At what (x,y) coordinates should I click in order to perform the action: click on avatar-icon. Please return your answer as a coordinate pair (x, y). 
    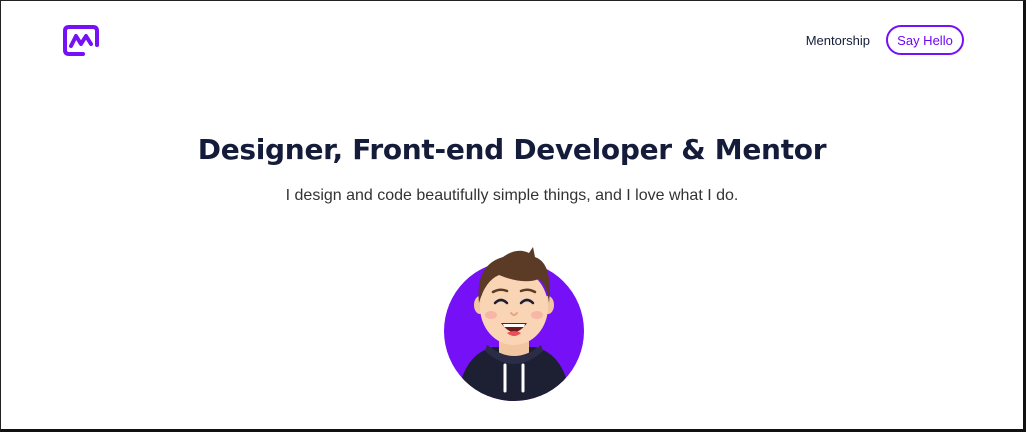
    Looking at the image, I should click on (514, 324).